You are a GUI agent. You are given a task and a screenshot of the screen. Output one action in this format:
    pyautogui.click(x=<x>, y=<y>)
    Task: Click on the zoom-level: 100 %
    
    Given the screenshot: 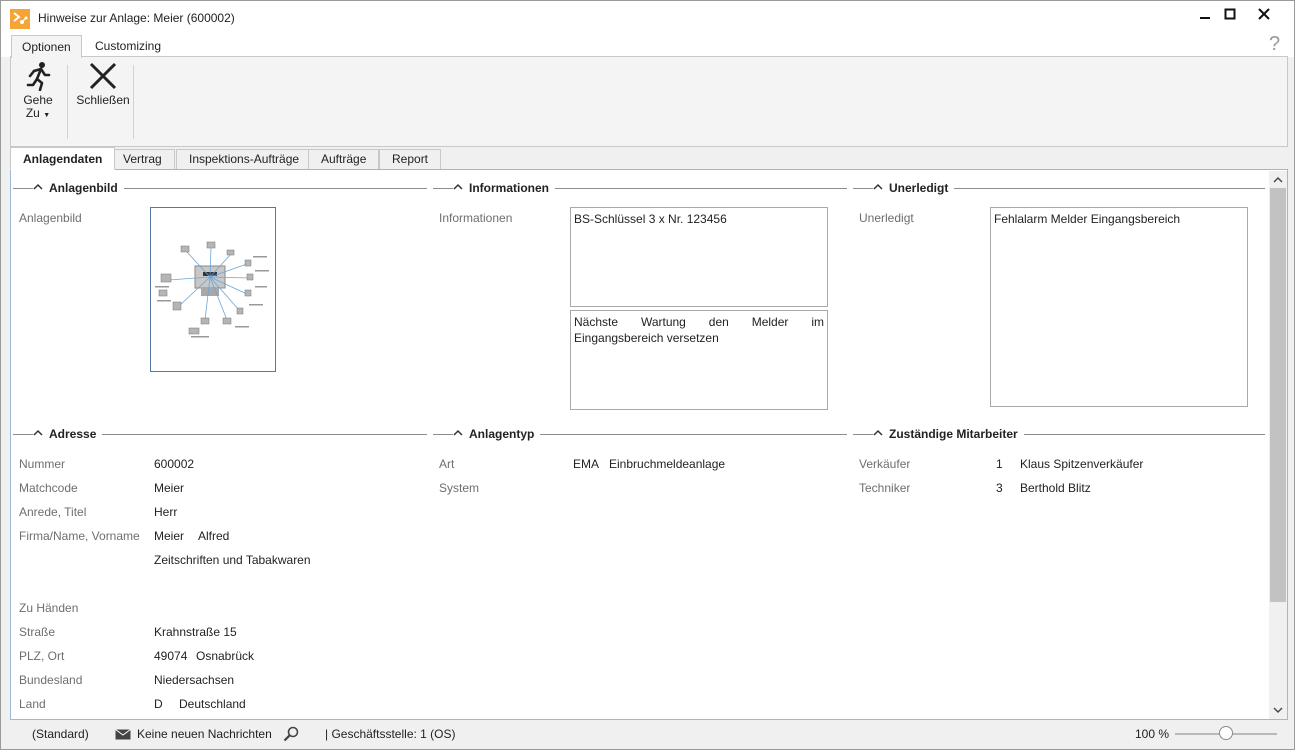 What is the action you would take?
    pyautogui.click(x=1152, y=734)
    